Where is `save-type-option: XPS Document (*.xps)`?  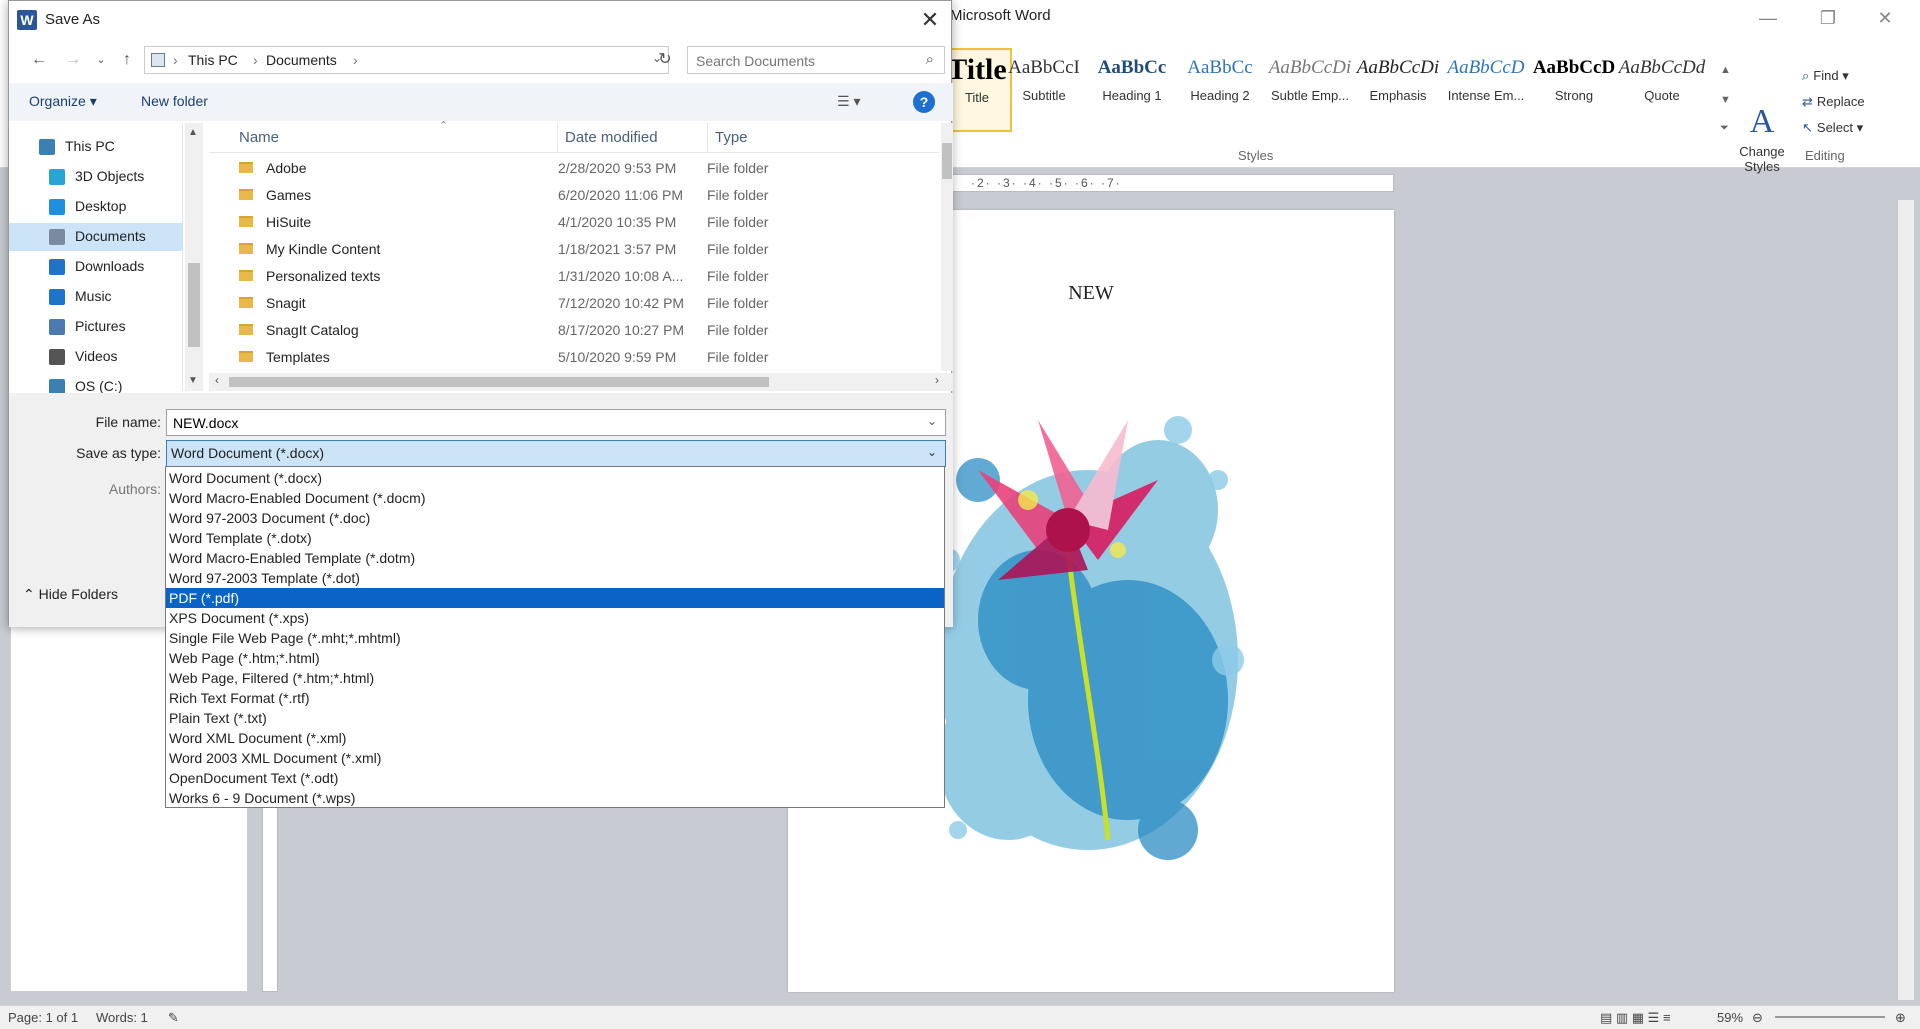
save-type-option: XPS Document (*.xps) is located at coordinates (555, 618).